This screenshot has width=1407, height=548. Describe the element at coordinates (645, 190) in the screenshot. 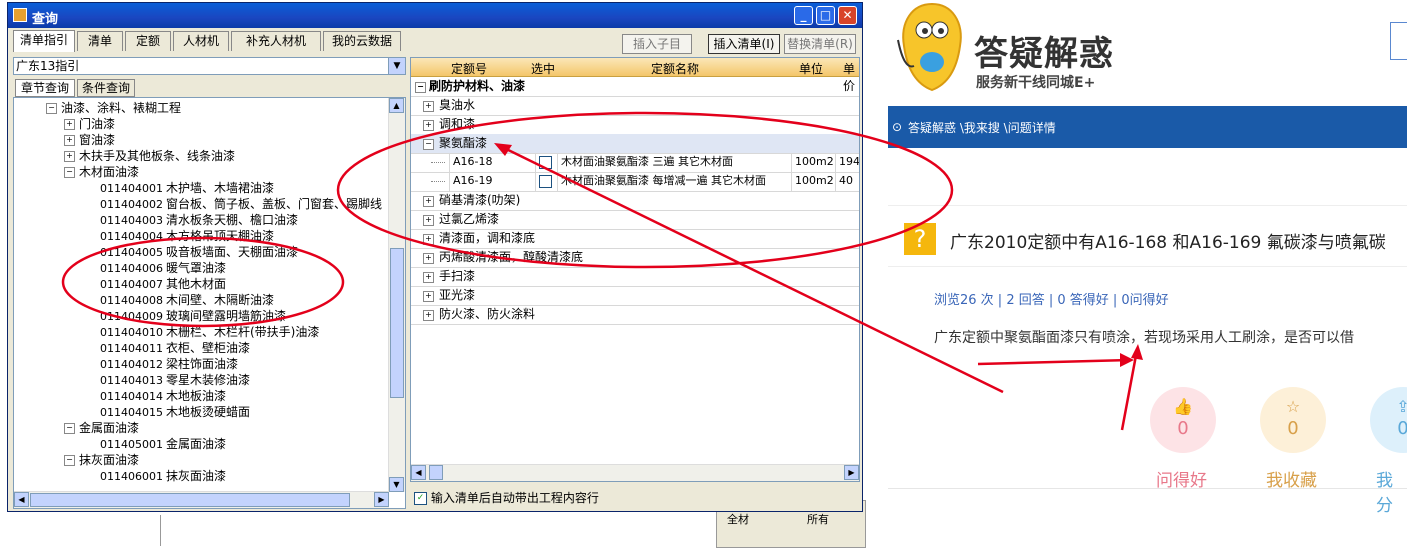

I see `annotation-ellipse-grid` at that location.